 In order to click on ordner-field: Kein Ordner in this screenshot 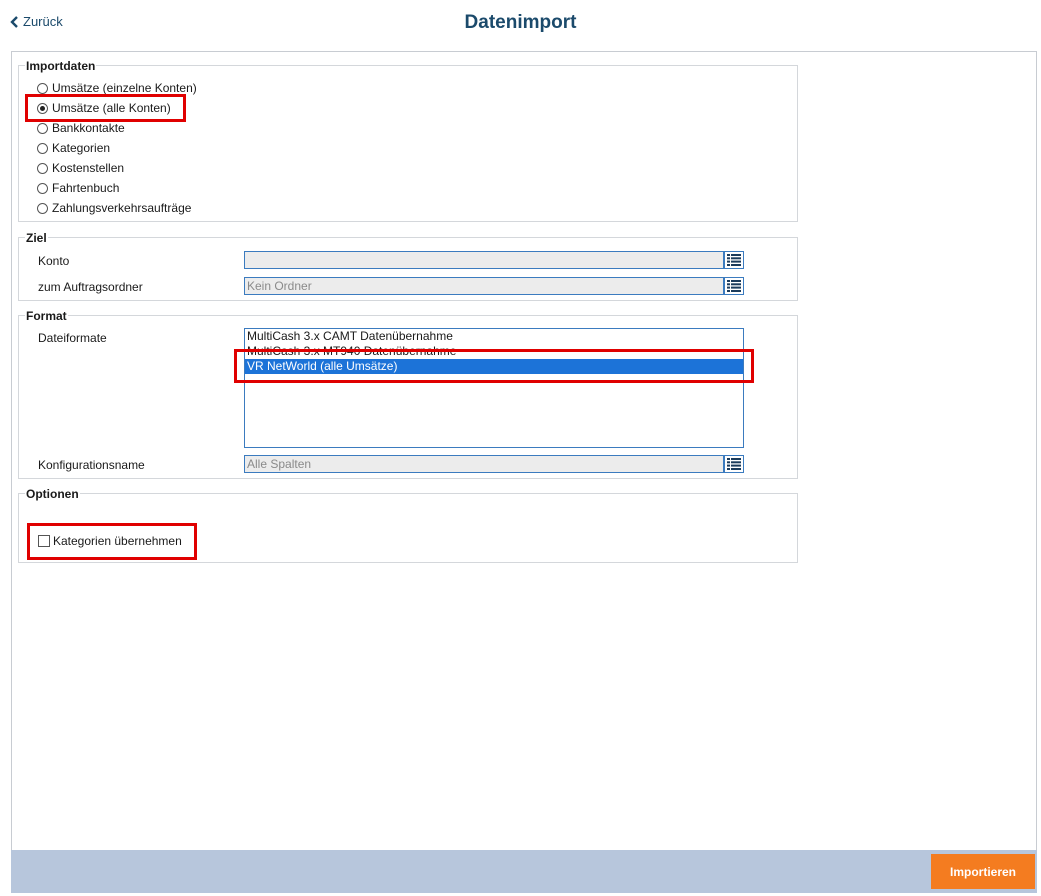, I will do `click(484, 286)`.